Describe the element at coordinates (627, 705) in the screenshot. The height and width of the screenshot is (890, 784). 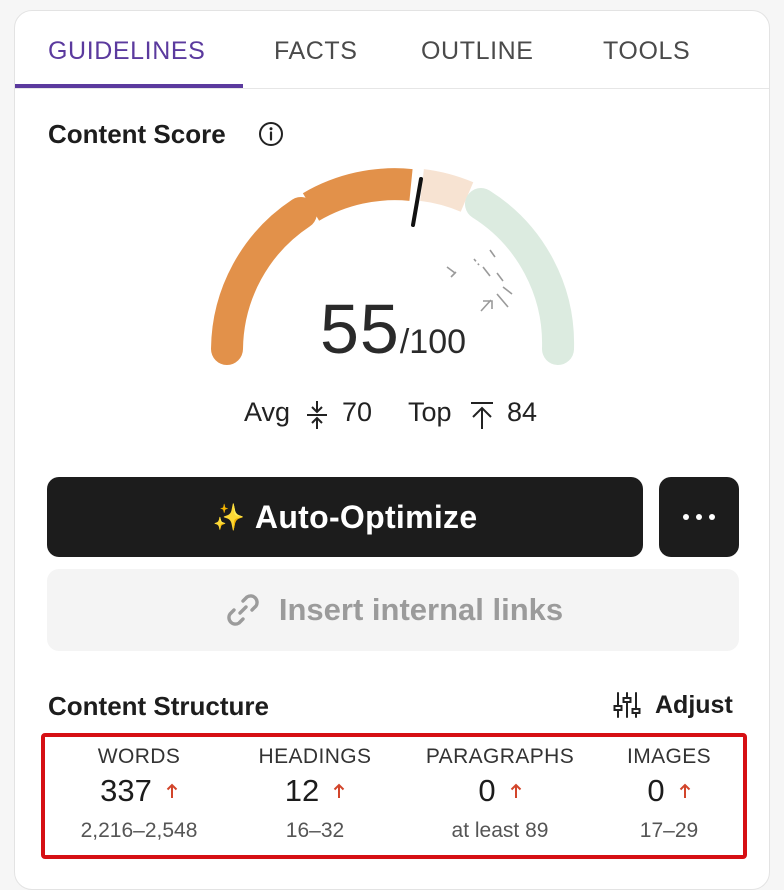
I see `sliders-icon` at that location.